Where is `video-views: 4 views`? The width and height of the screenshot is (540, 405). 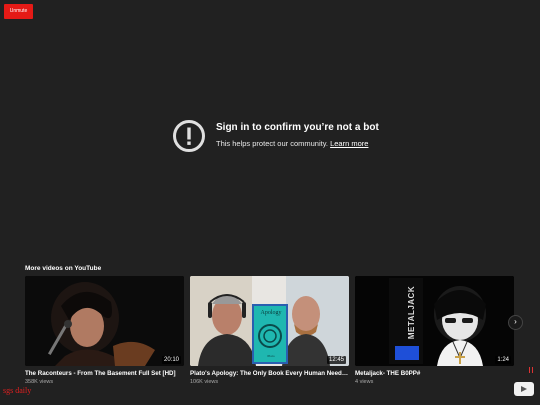
video-views: 4 views is located at coordinates (364, 382).